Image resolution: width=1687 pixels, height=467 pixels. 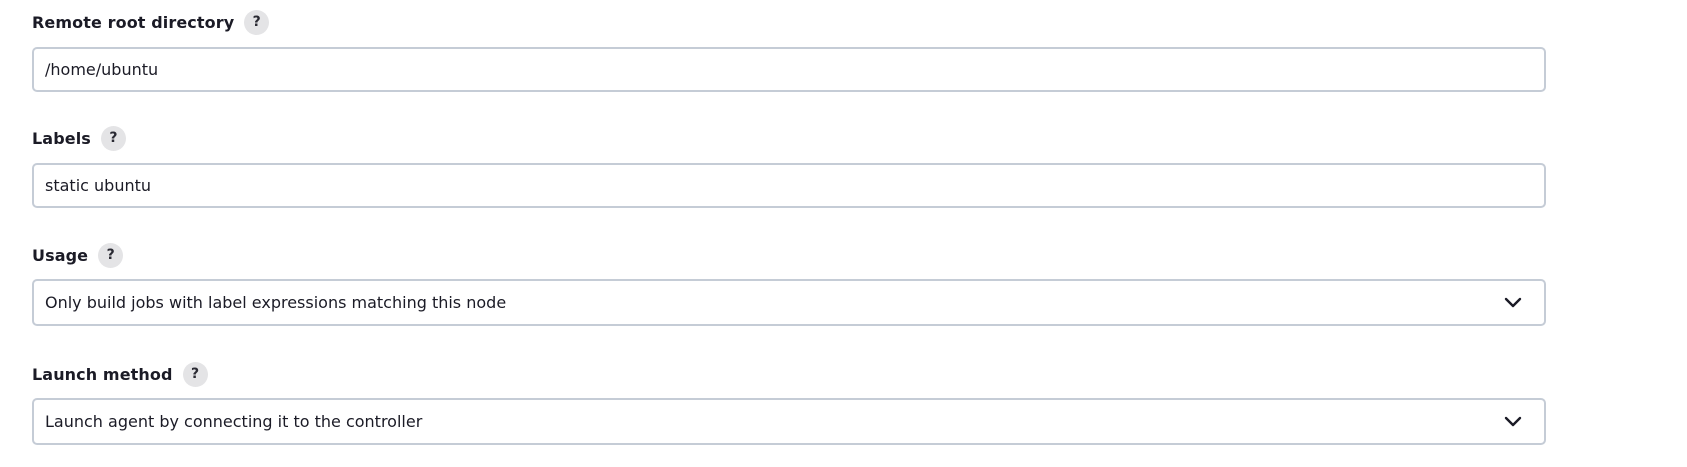 I want to click on labels-label-row: Labels ?, so click(x=789, y=138).